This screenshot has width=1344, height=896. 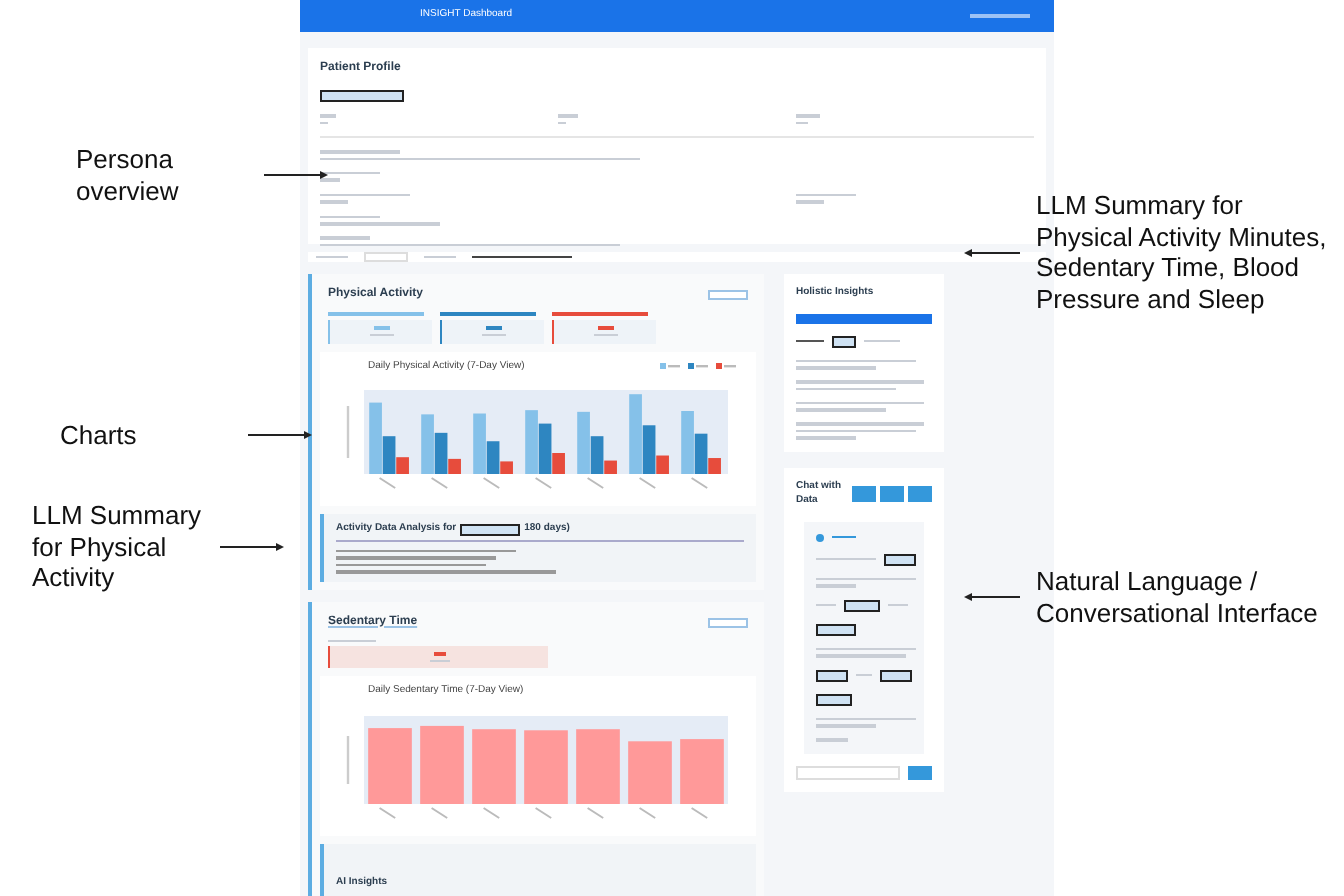 I want to click on annotation-label: LLM Summary for Physical Activity, so click(x=118, y=547).